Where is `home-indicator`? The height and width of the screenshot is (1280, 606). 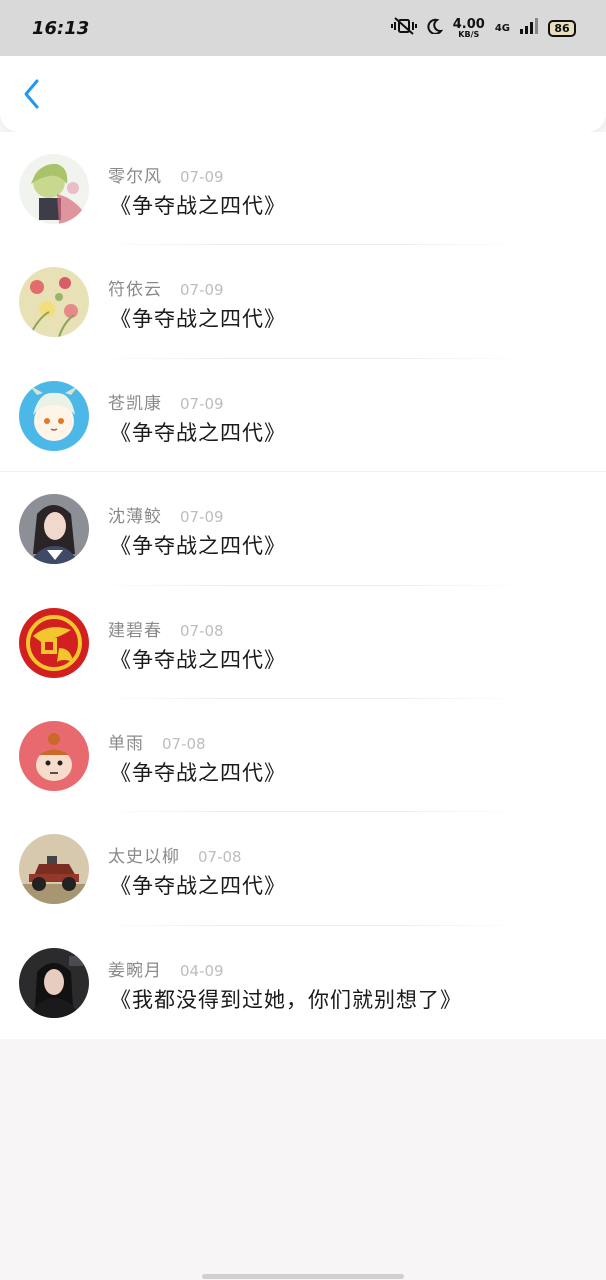 home-indicator is located at coordinates (303, 1276).